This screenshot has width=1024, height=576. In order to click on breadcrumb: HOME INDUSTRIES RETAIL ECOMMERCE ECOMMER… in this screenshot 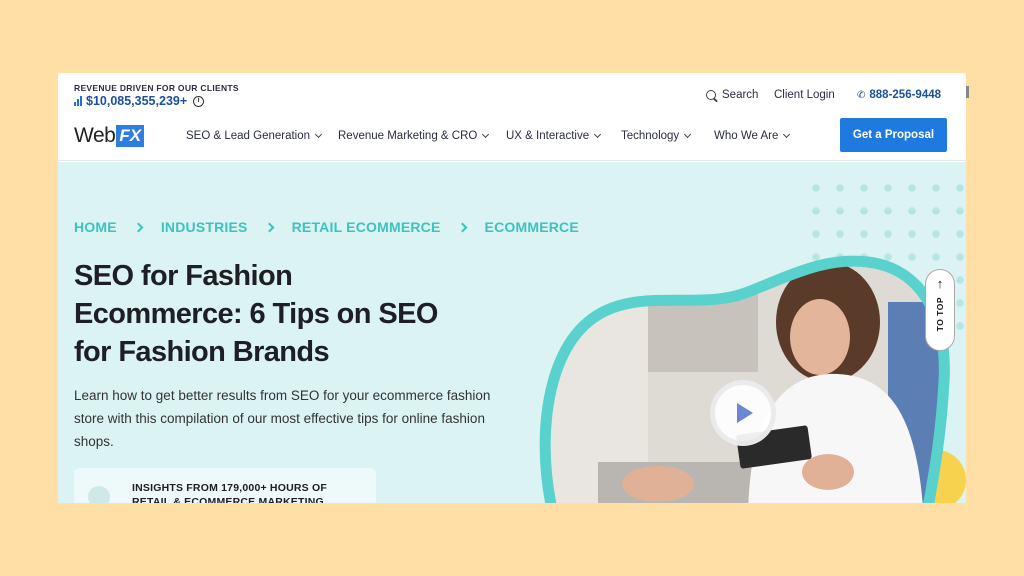, I will do `click(326, 227)`.